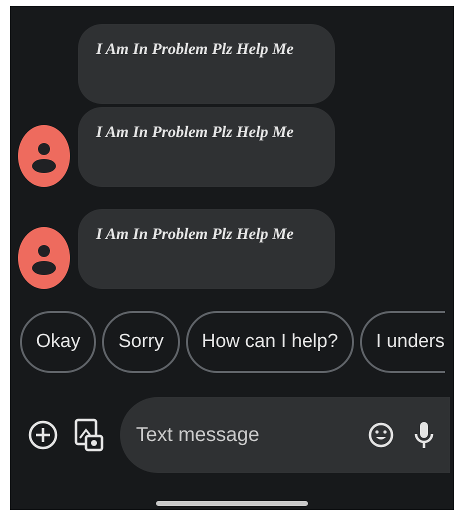  What do you see at coordinates (89, 435) in the screenshot?
I see `gallery-camera-icon` at bounding box center [89, 435].